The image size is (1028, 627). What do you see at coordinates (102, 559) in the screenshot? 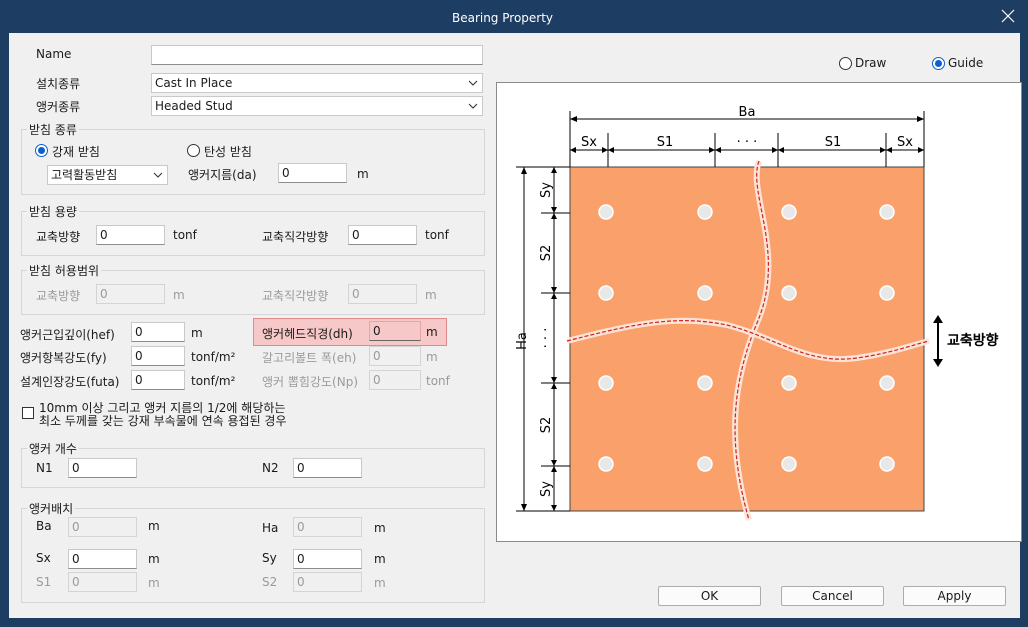
I see `sx-input: 0` at bounding box center [102, 559].